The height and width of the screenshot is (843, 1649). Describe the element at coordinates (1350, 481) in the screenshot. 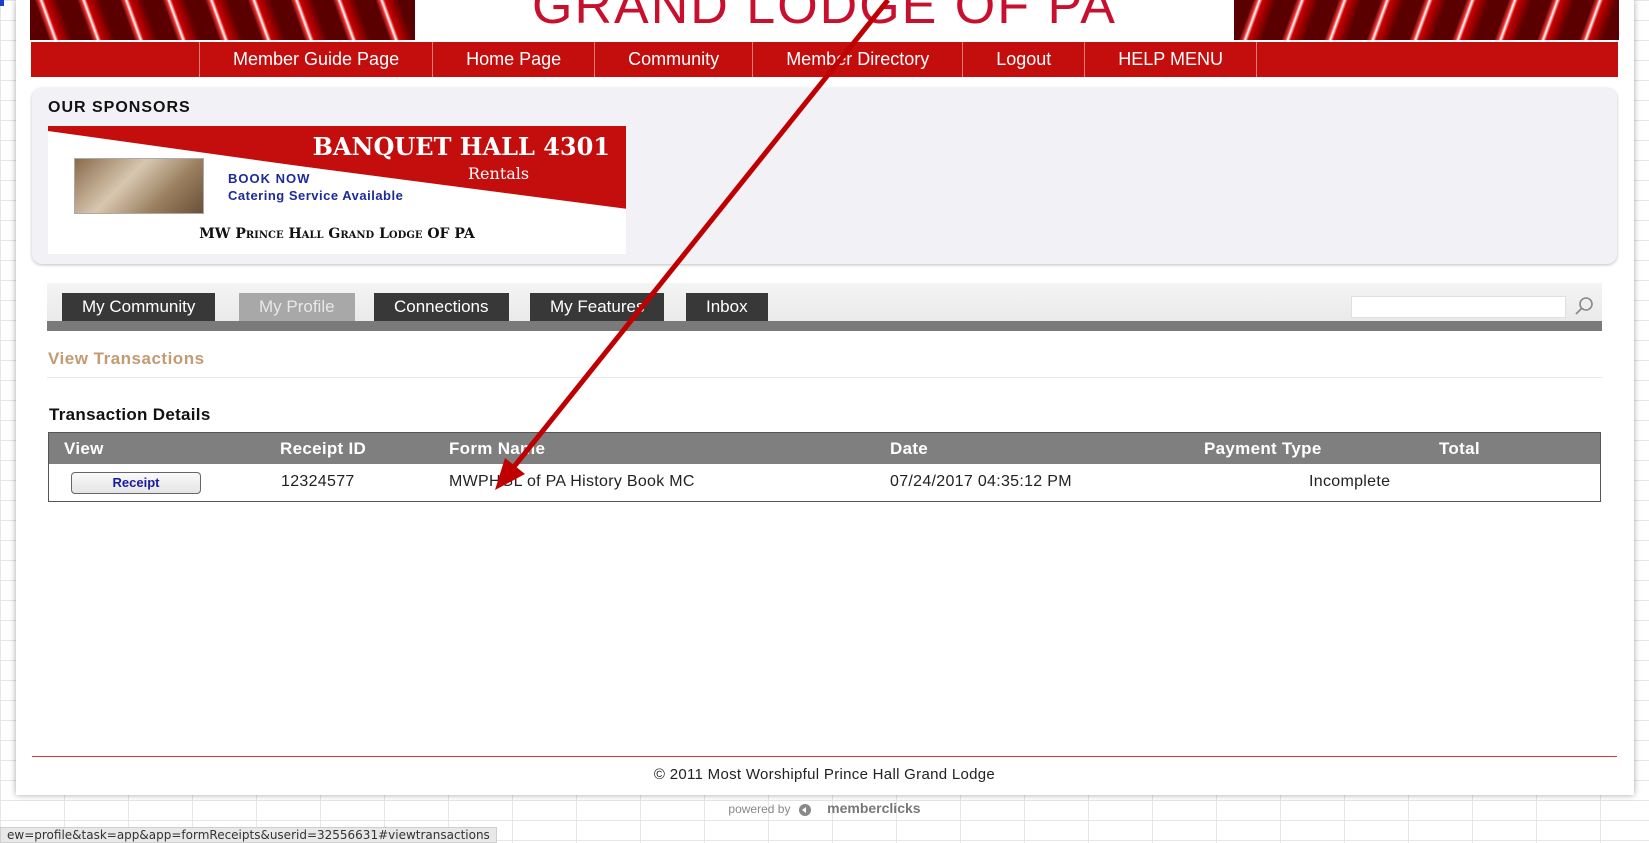

I see `cell-payment-type: Incomplete` at that location.